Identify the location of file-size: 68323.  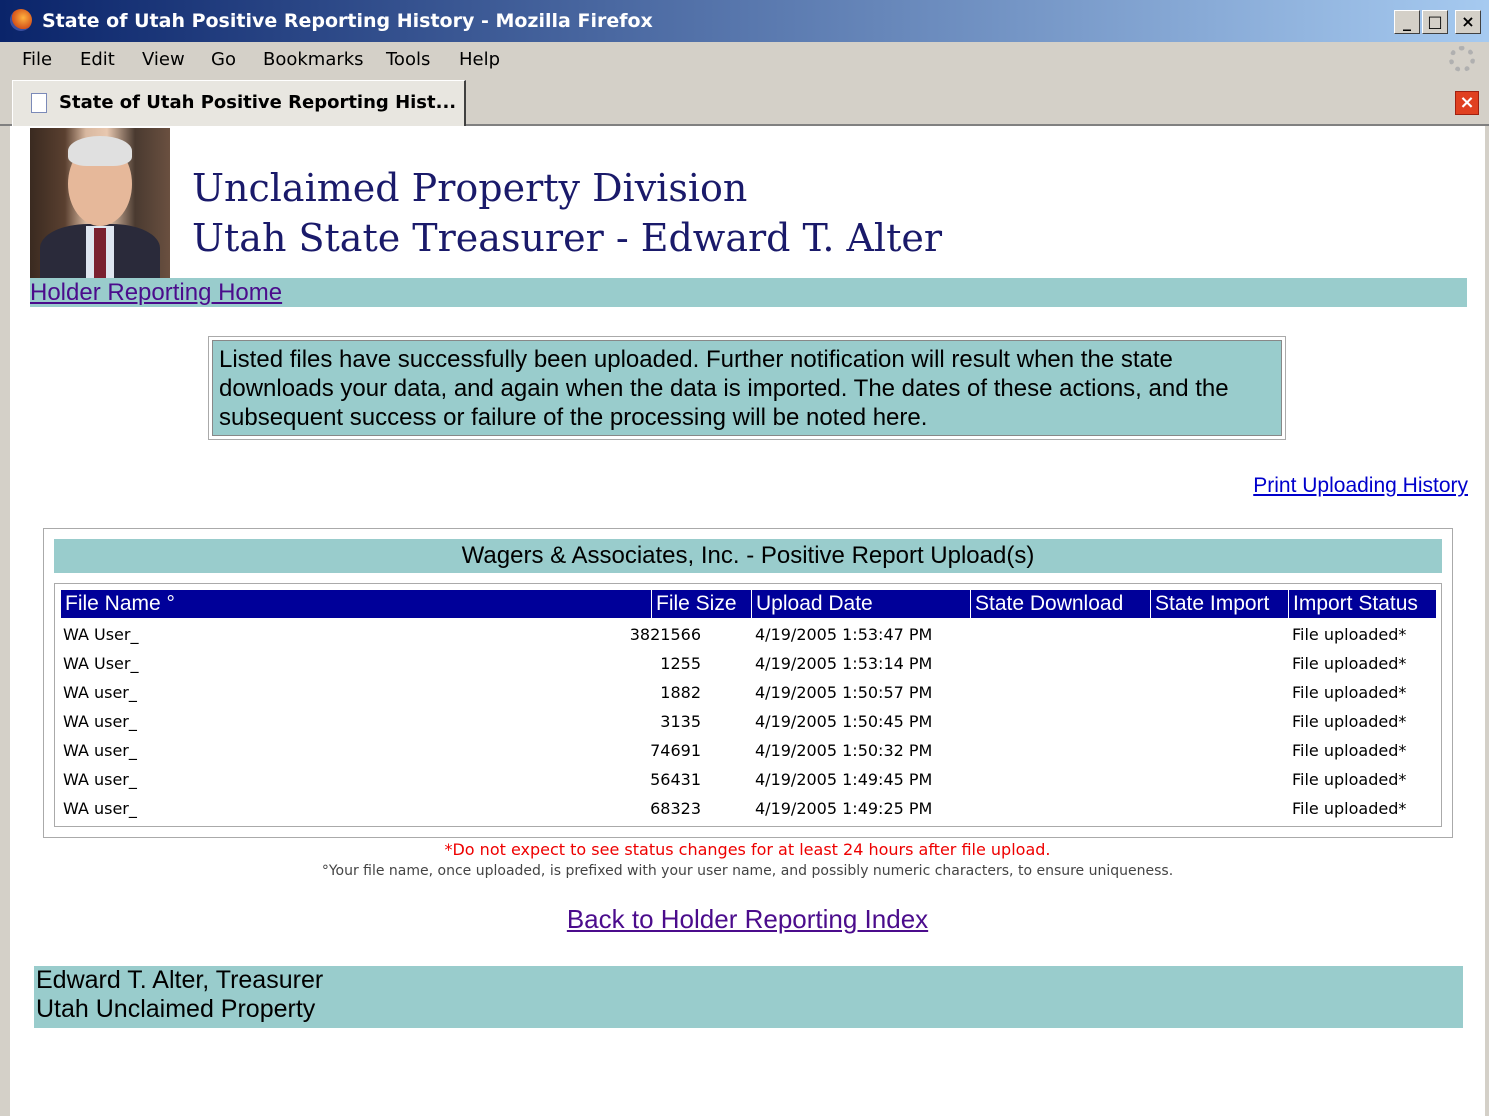
(675, 808).